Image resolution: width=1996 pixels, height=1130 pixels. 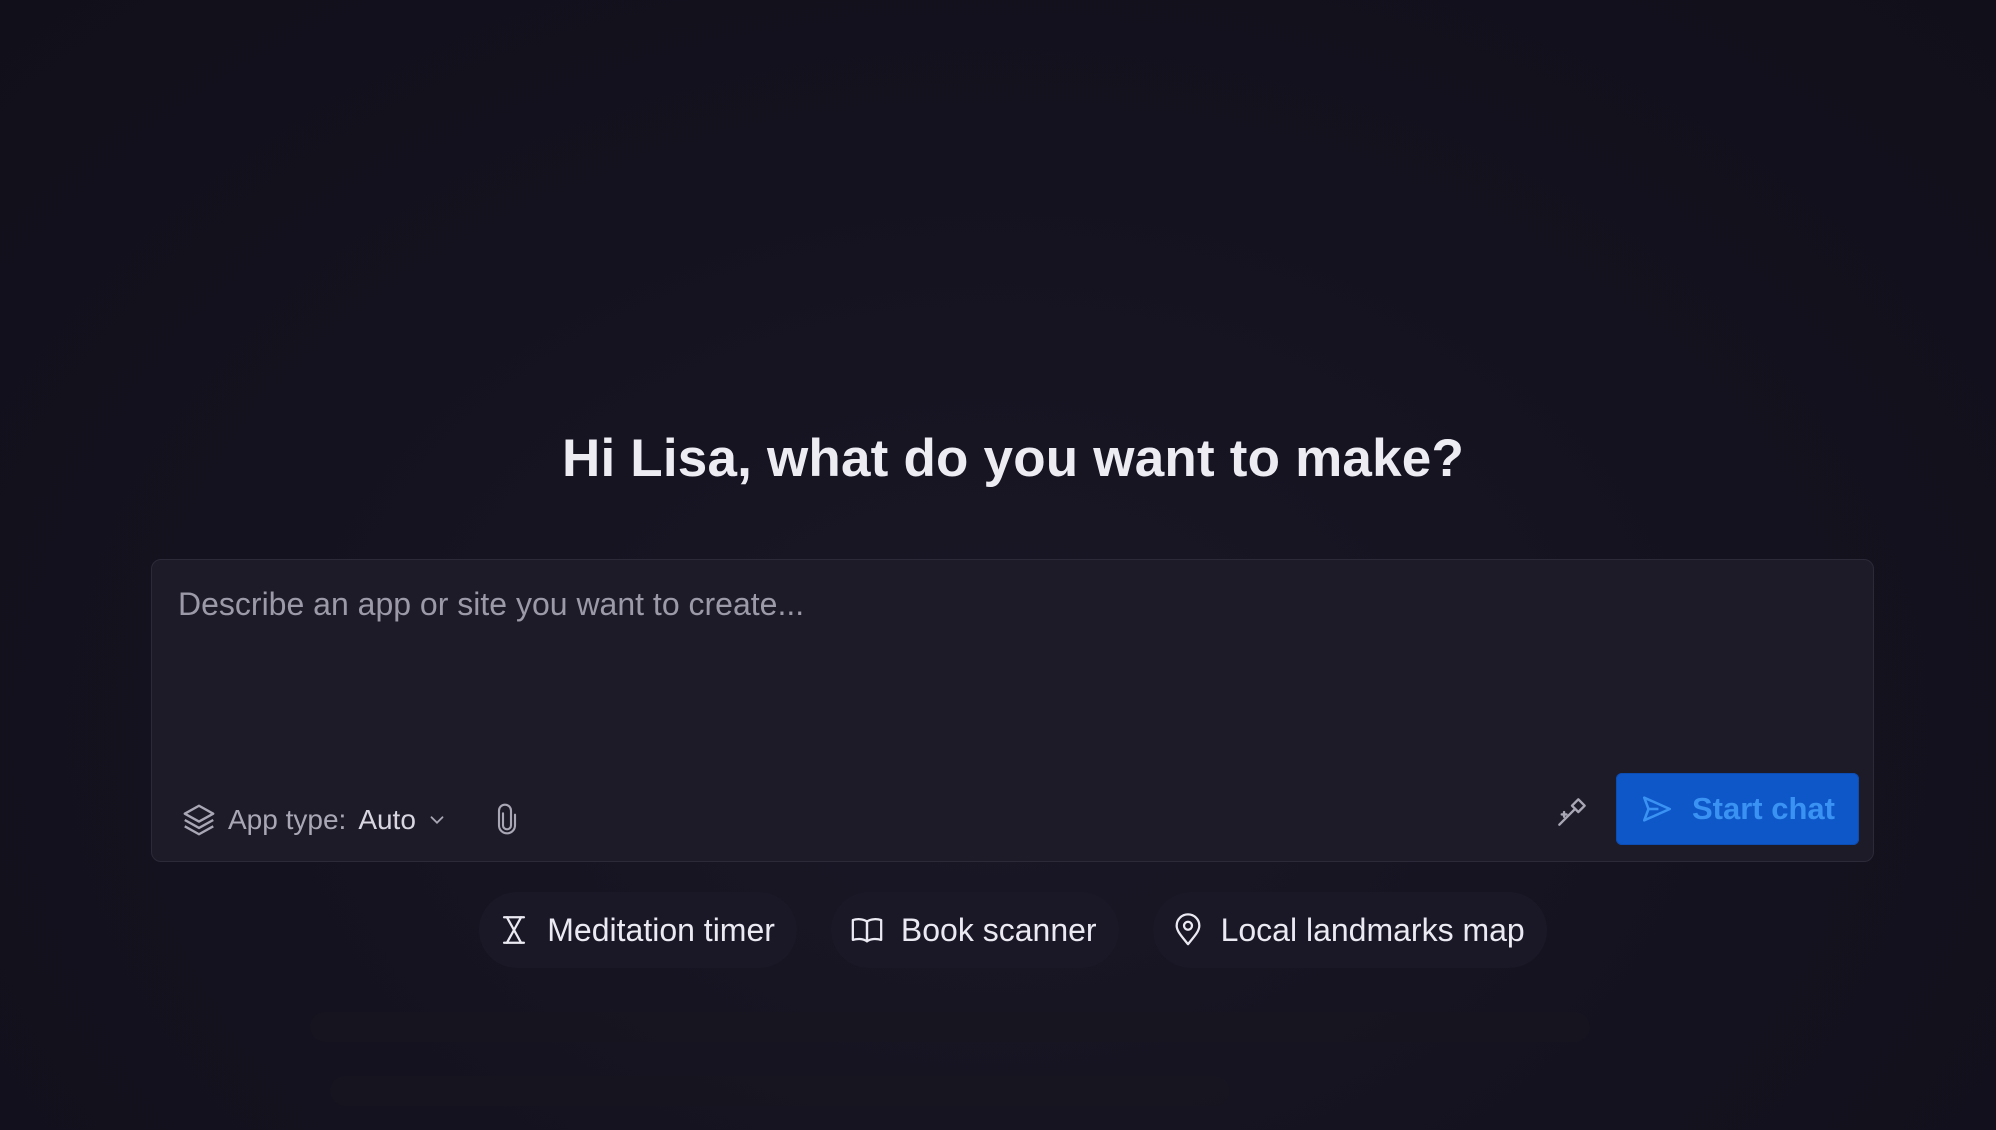 What do you see at coordinates (1372, 929) in the screenshot?
I see `suggestion-label: Local landmarks map` at bounding box center [1372, 929].